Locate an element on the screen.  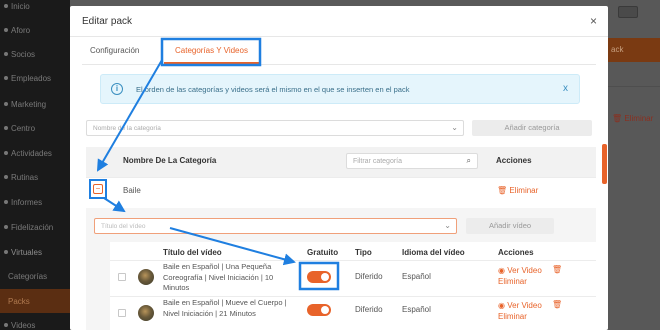
sidebar-item-inicio: Inicio is located at coordinates (35, 9).